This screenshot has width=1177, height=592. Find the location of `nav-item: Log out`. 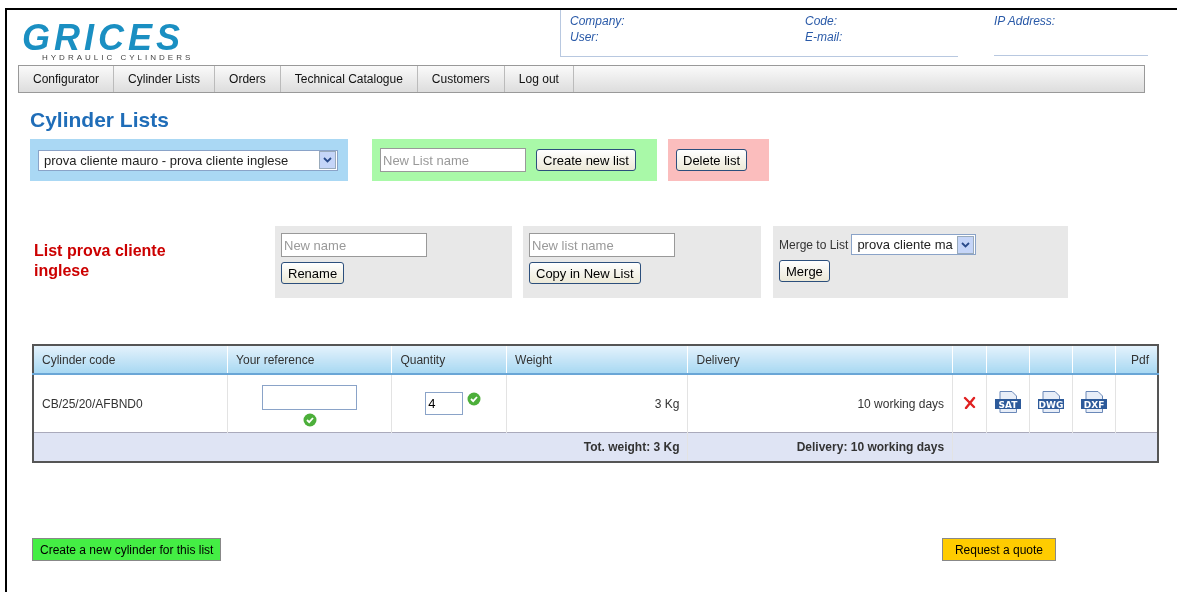

nav-item: Log out is located at coordinates (539, 79).